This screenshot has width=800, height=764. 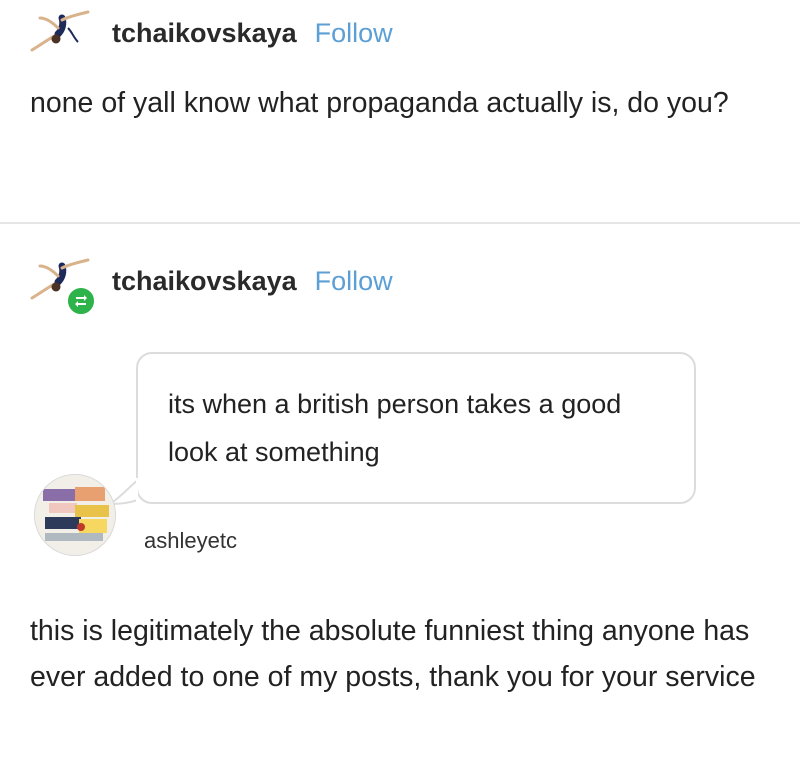 What do you see at coordinates (354, 33) in the screenshot?
I see `follow-button: Follow` at bounding box center [354, 33].